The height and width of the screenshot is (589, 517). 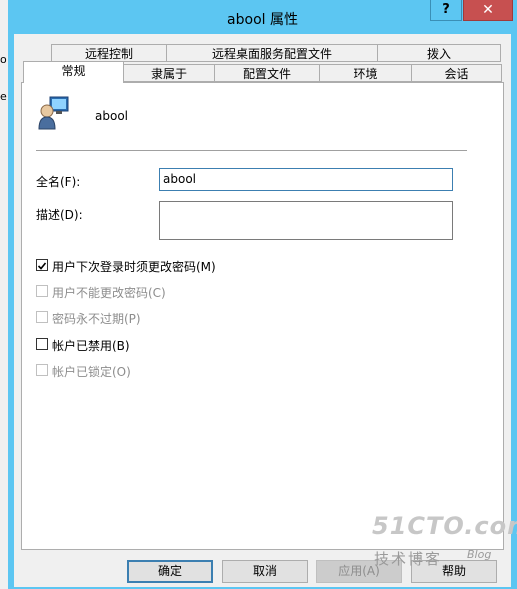 I want to click on checkmark-icon, so click(x=42, y=266).